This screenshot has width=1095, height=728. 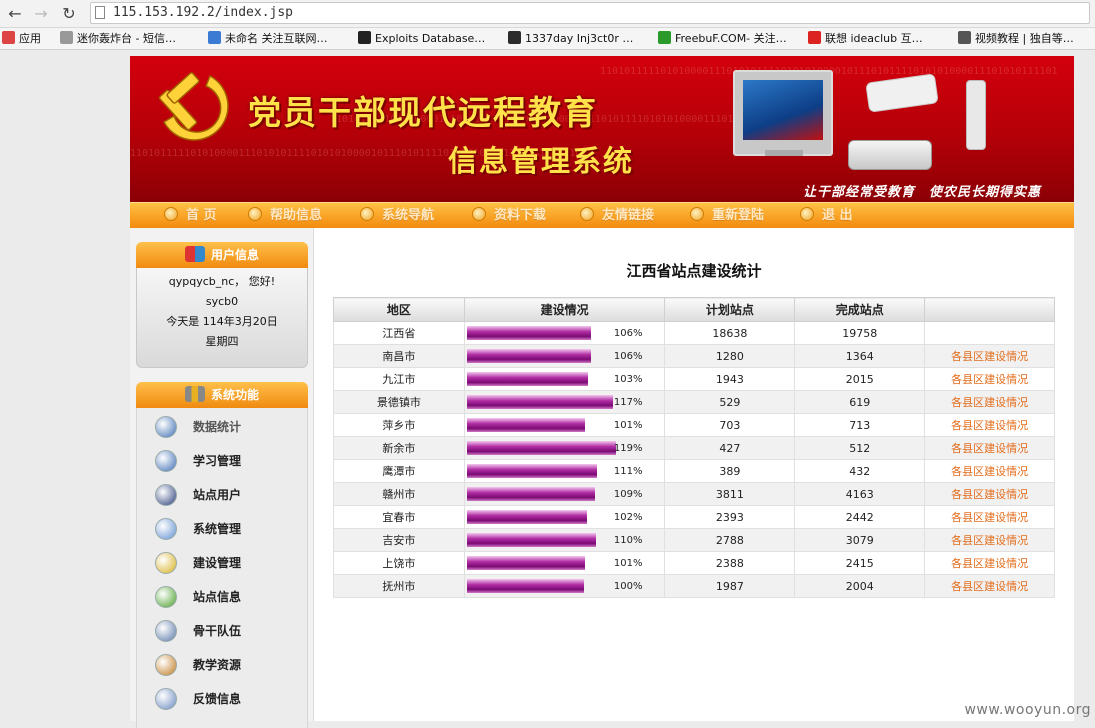 What do you see at coordinates (227, 665) in the screenshot?
I see `menu-item-8: 教学资源` at bounding box center [227, 665].